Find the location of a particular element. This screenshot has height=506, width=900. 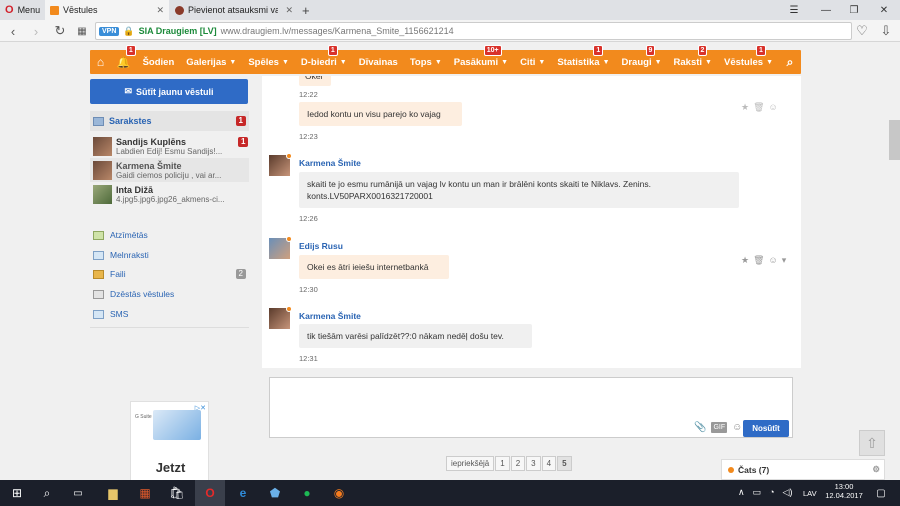

tab-vestules: Vēstules ✕ is located at coordinates (107, 10).